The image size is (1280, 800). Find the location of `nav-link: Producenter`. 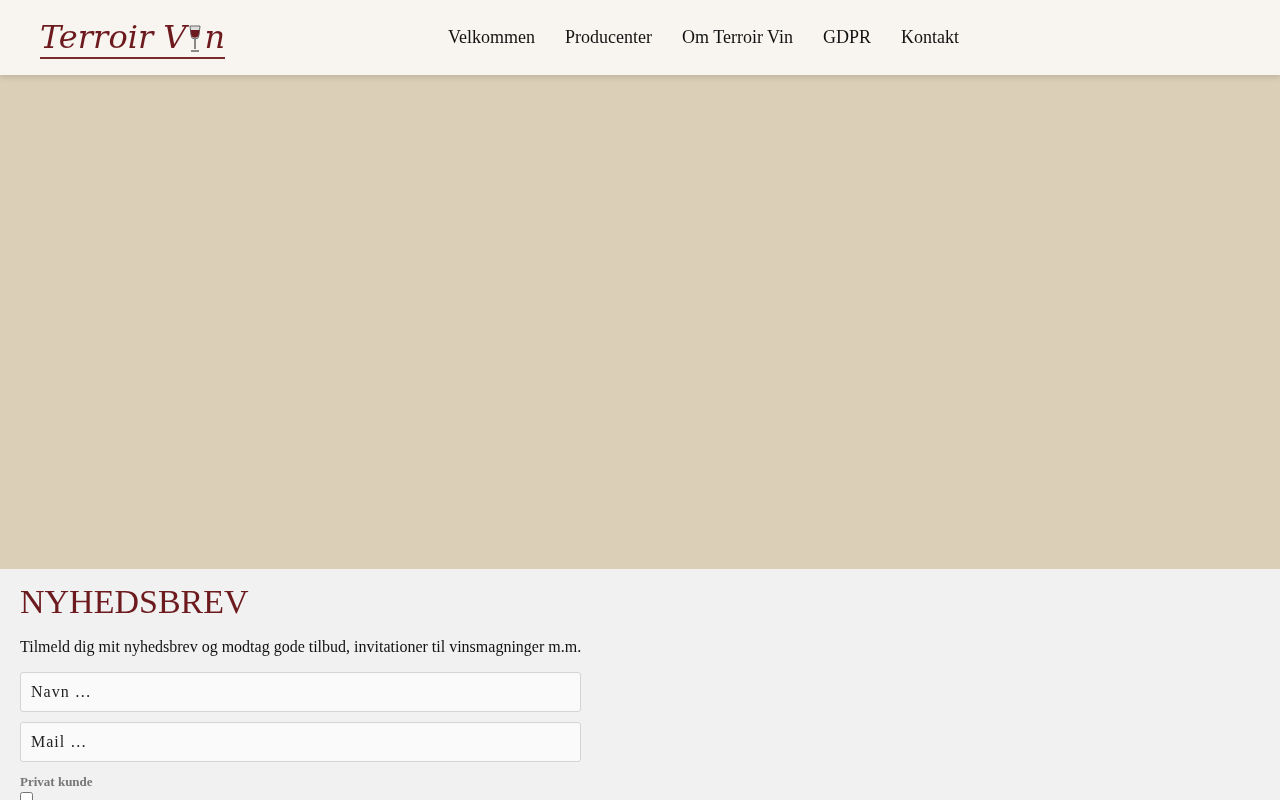

nav-link: Producenter is located at coordinates (608, 37).